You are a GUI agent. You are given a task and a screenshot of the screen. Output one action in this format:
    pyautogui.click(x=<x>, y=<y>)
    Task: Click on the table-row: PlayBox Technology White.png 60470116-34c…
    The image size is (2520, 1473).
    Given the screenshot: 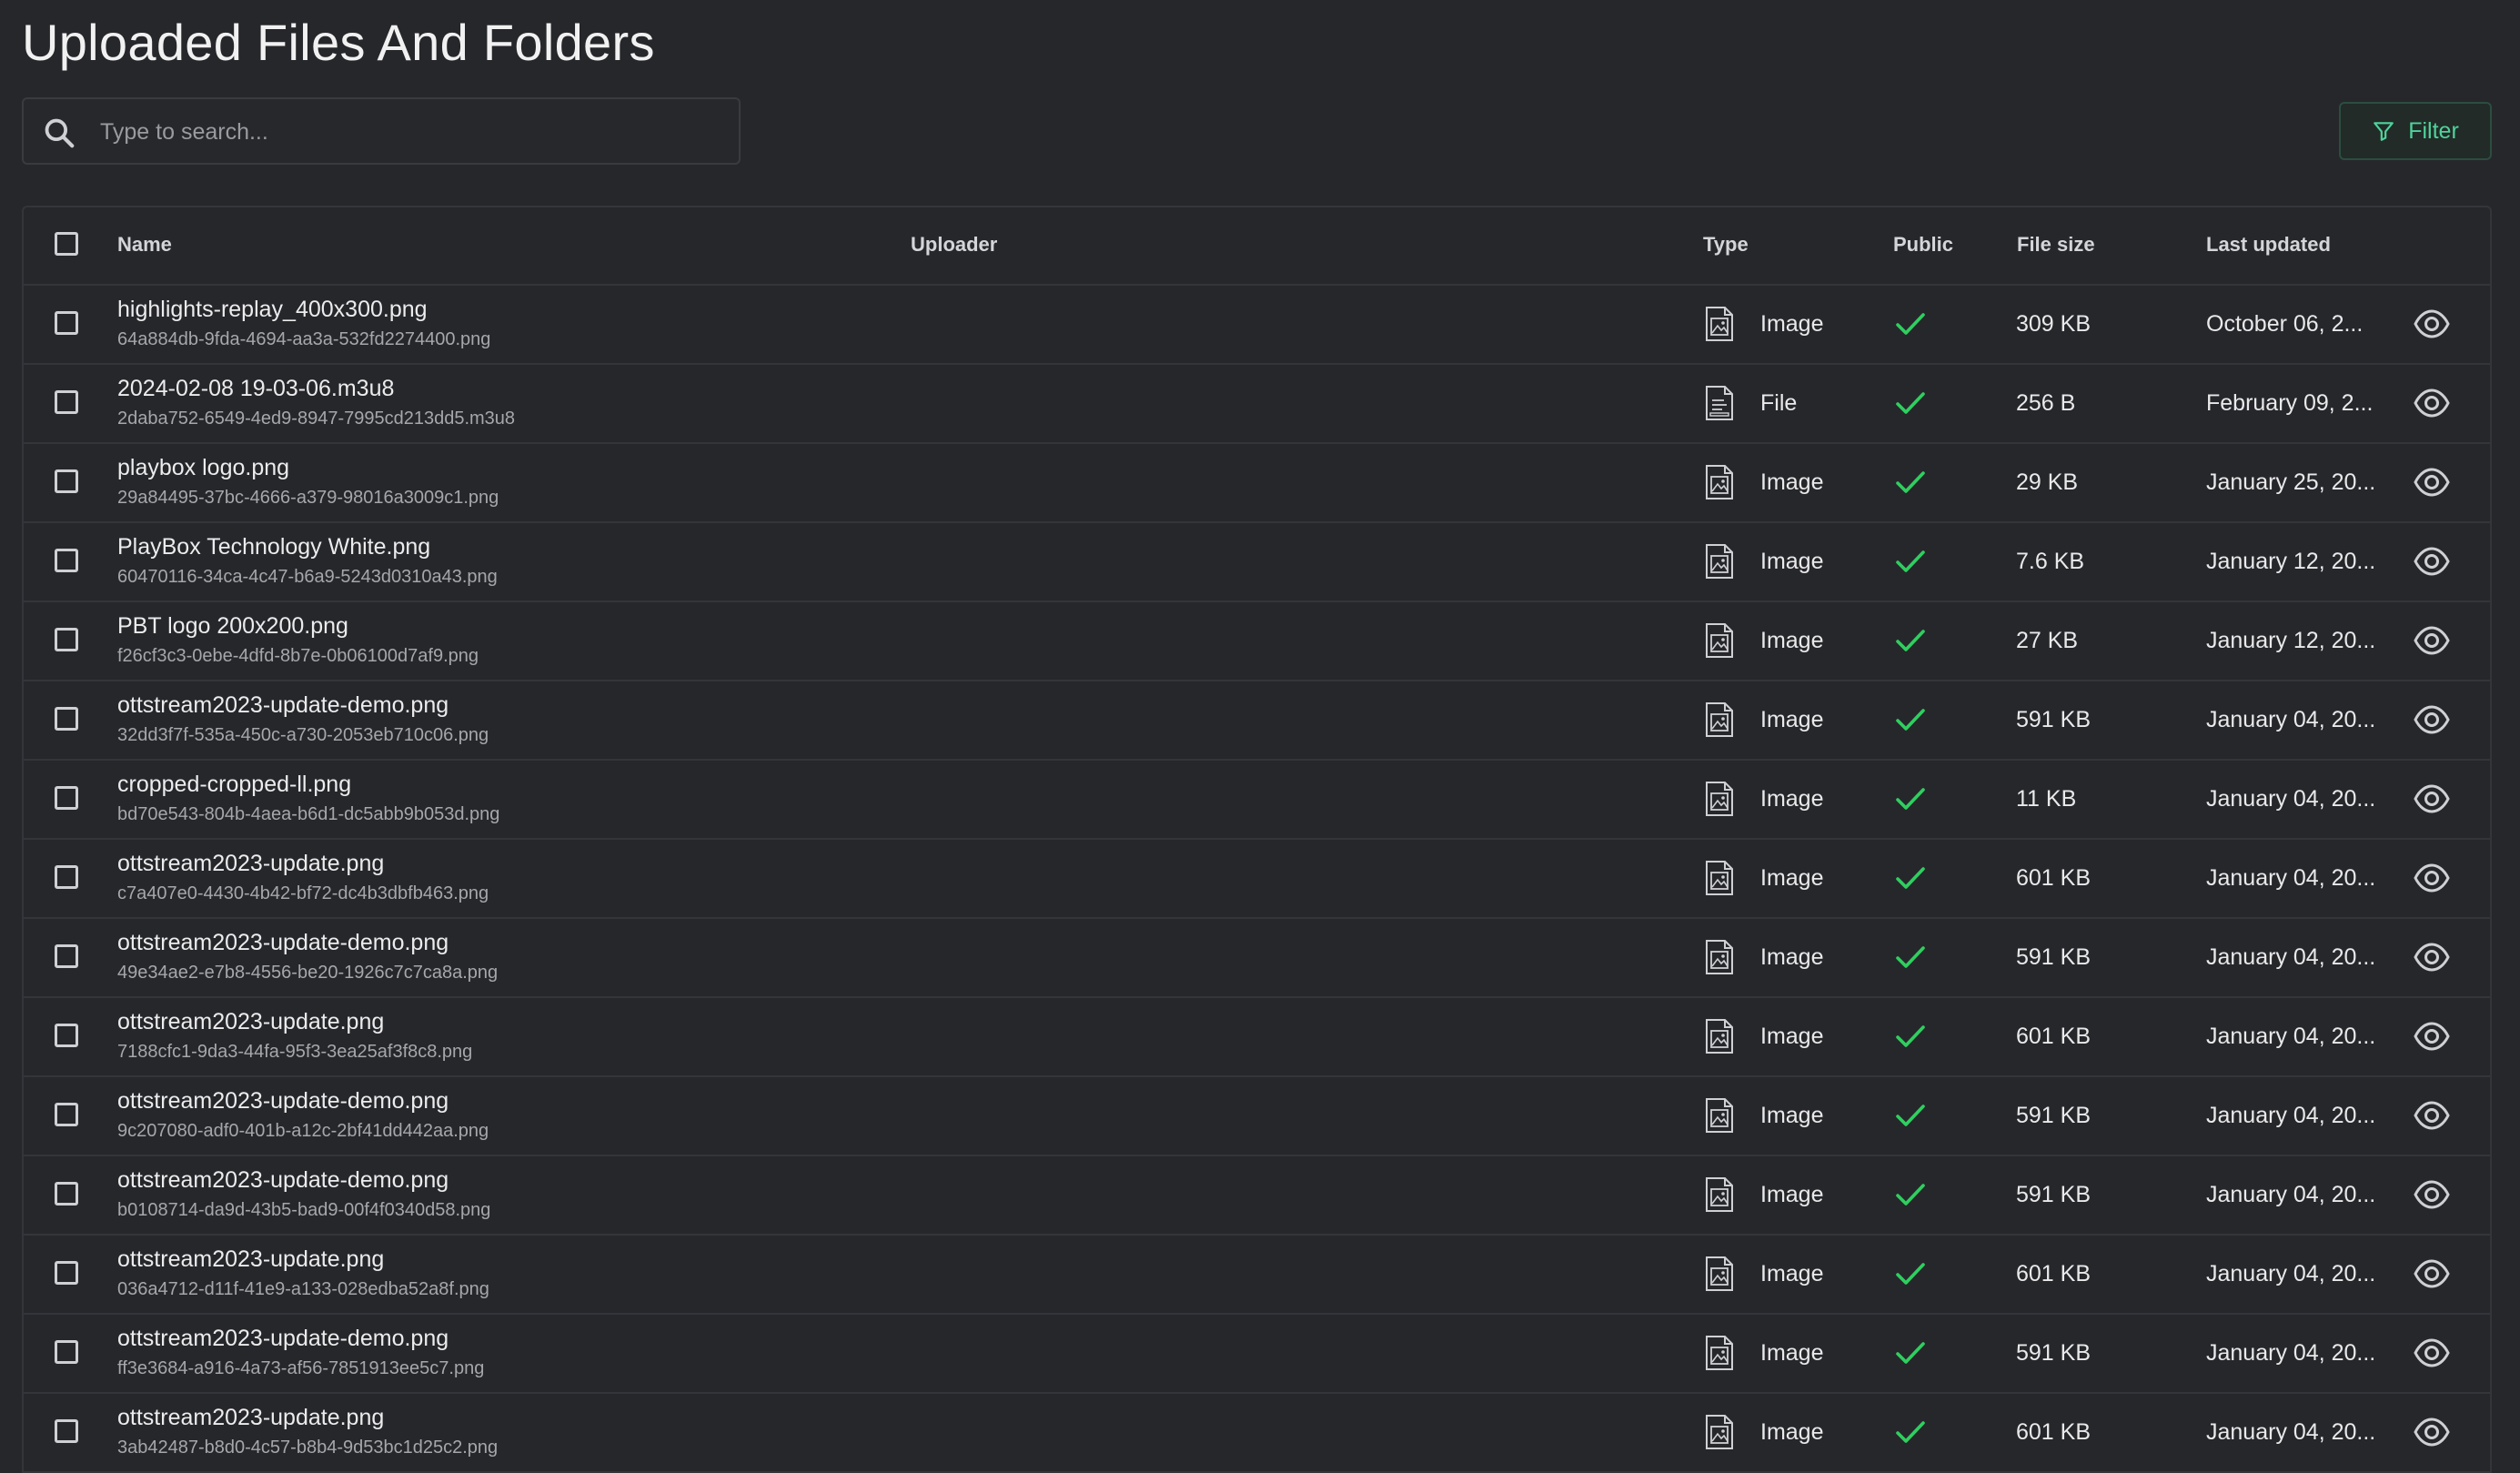 What is the action you would take?
    pyautogui.click(x=1257, y=562)
    